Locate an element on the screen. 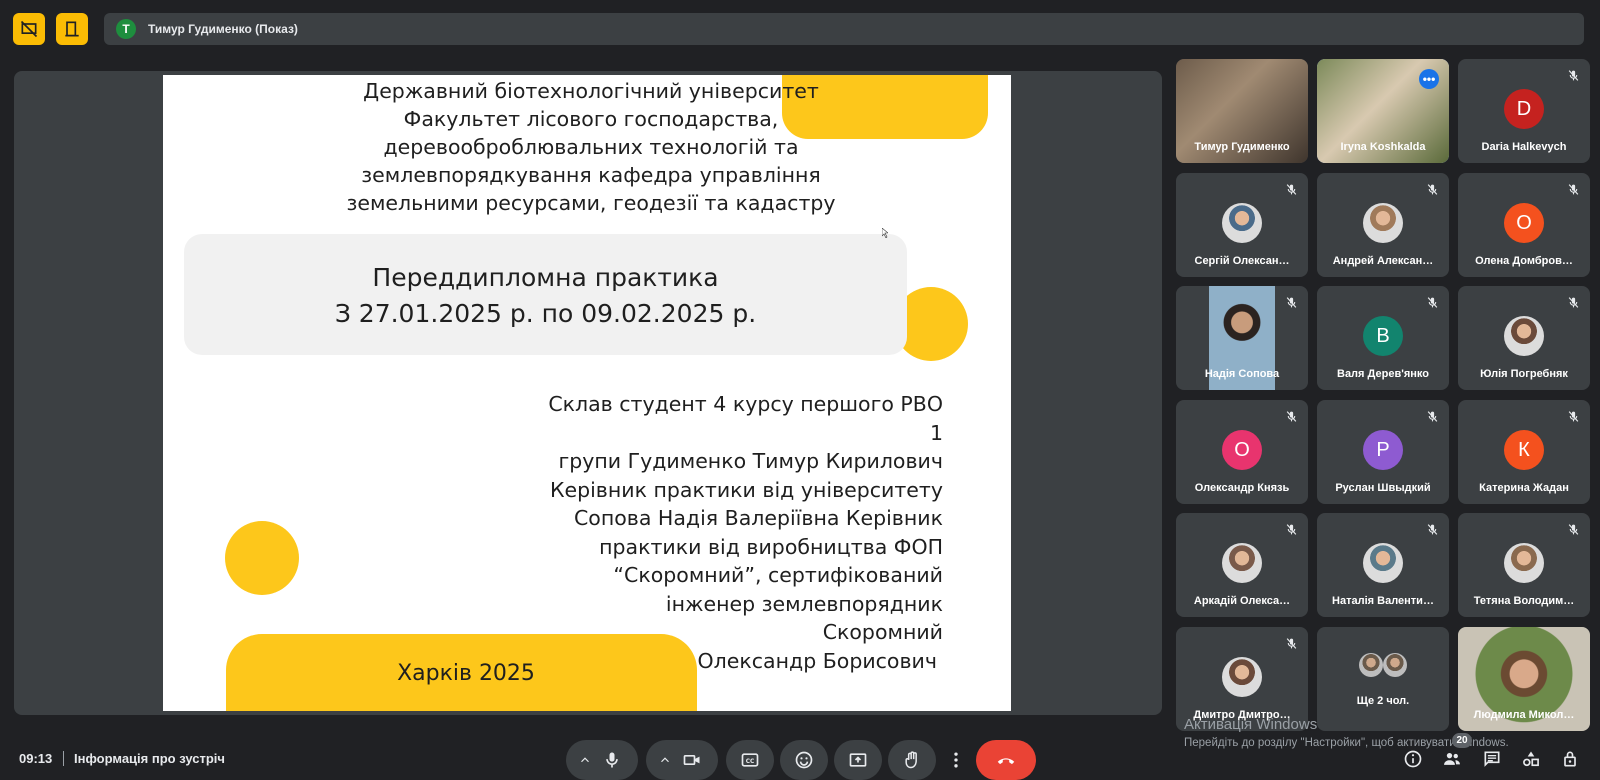 Image resolution: width=1600 pixels, height=780 pixels. presenter-bar: Т Тимур Гудименко (Показ) is located at coordinates (844, 29).